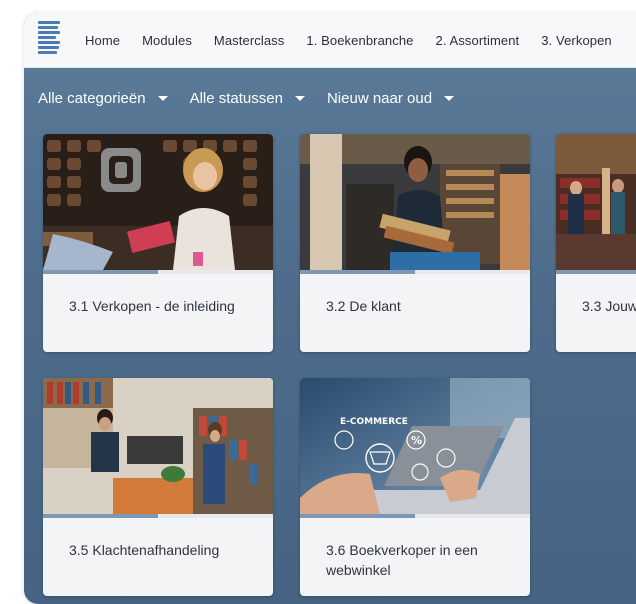 The image size is (636, 604). I want to click on card-title: 3.6 Boekverkoper in een webwinkel, so click(402, 560).